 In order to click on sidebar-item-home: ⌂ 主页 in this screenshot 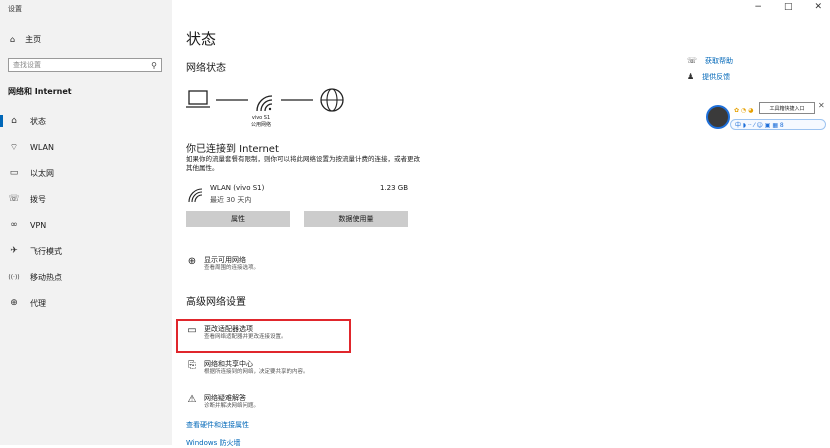, I will do `click(25, 39)`.